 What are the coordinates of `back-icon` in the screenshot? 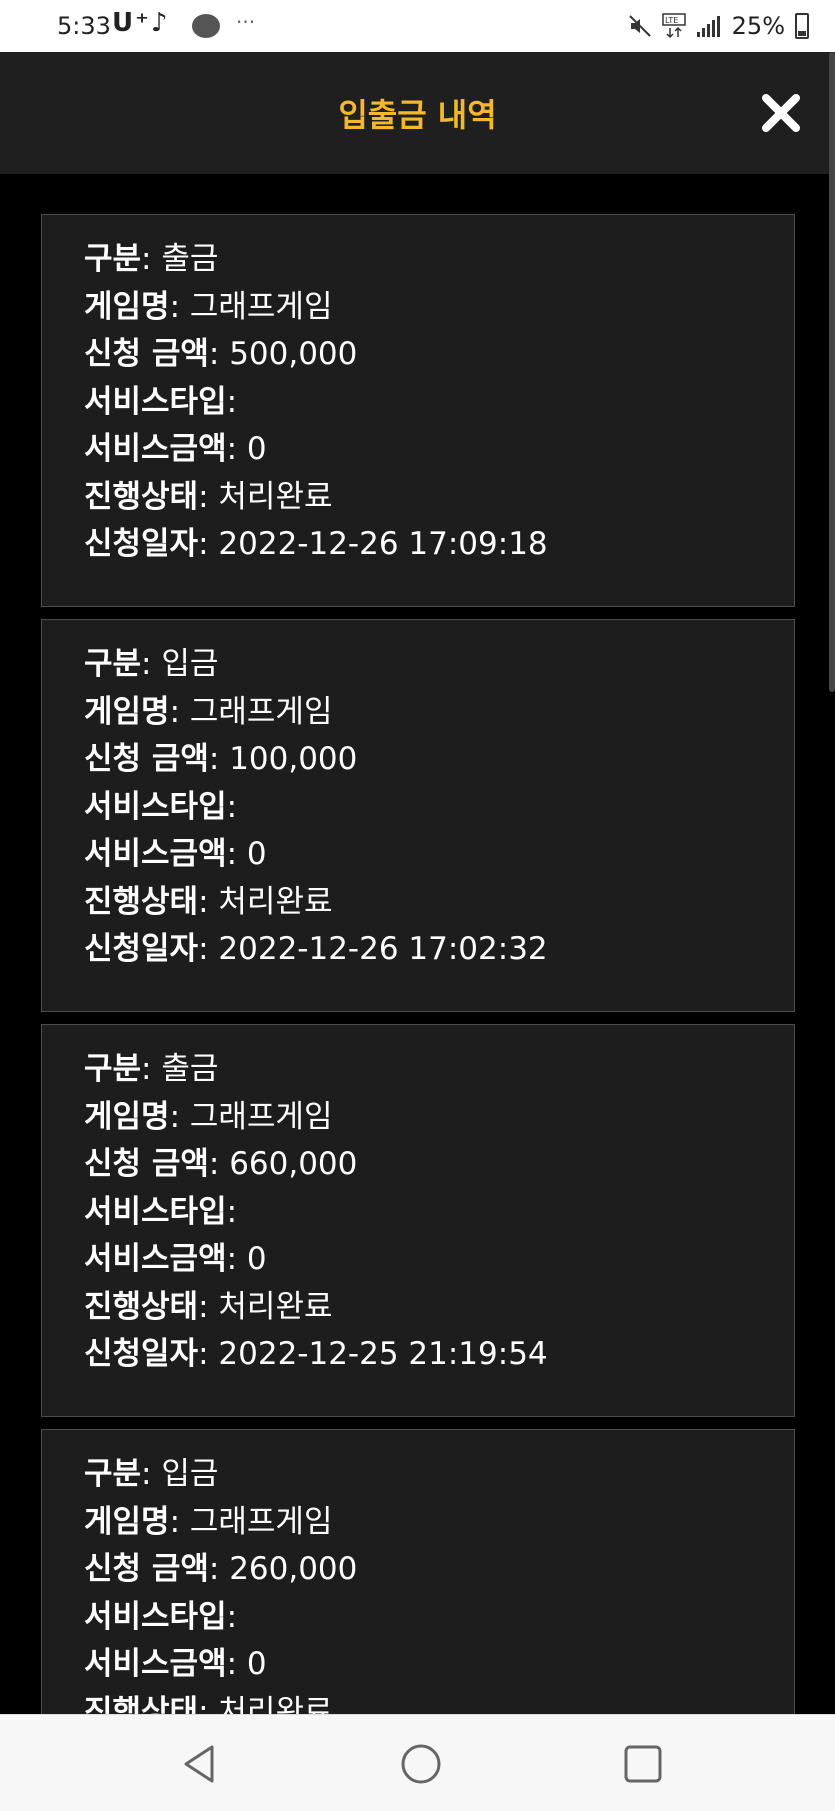 It's located at (199, 1764).